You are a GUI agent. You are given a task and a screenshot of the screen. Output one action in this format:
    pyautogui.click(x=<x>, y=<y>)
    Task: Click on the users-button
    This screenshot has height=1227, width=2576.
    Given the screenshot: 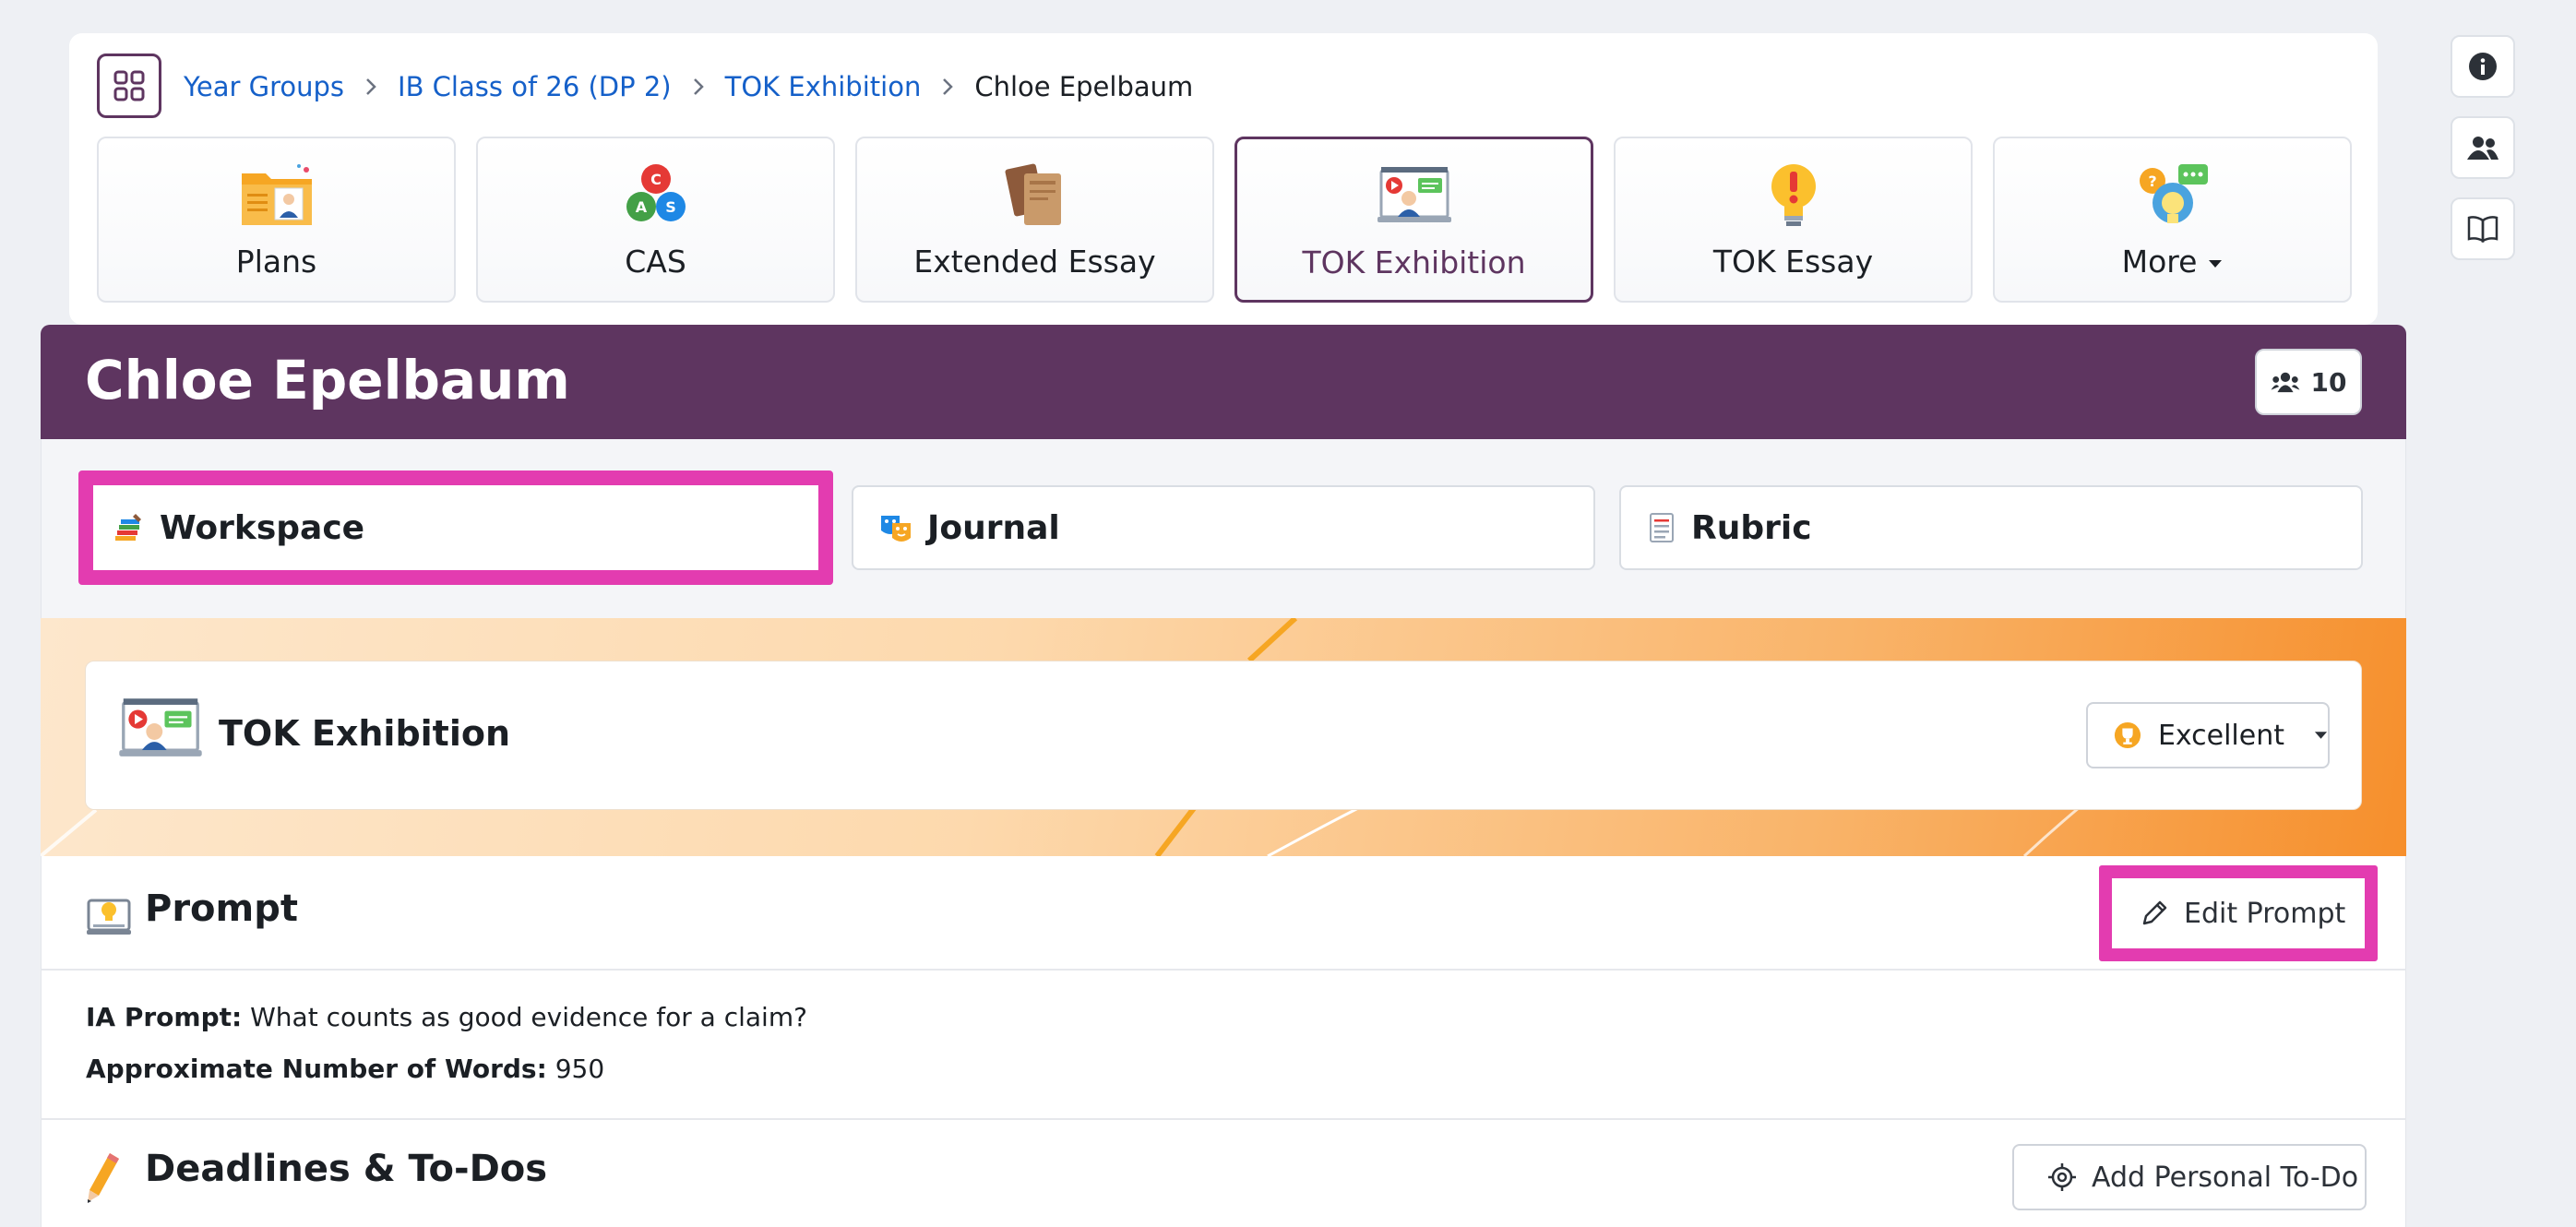 What is the action you would take?
    pyautogui.click(x=2483, y=147)
    